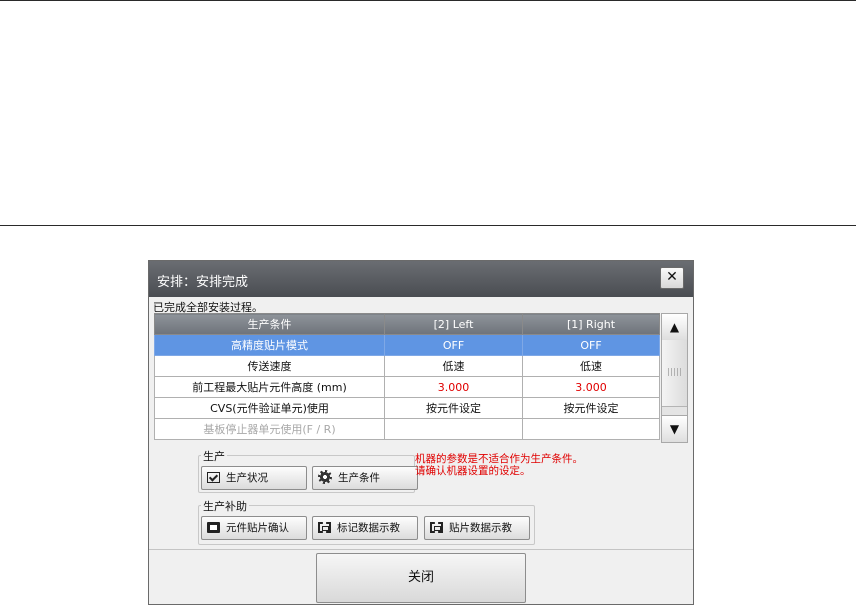 The image size is (856, 606). Describe the element at coordinates (453, 324) in the screenshot. I see `column-header-left: [2] Left` at that location.